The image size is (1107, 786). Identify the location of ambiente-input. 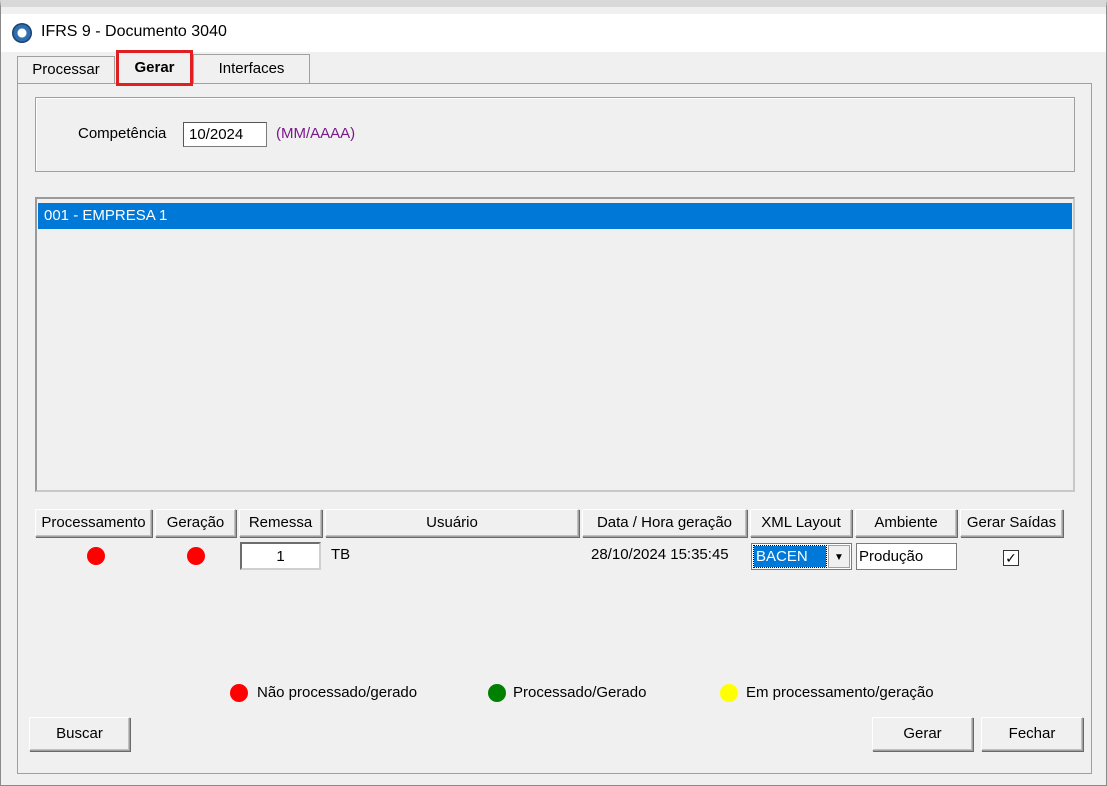
(906, 556).